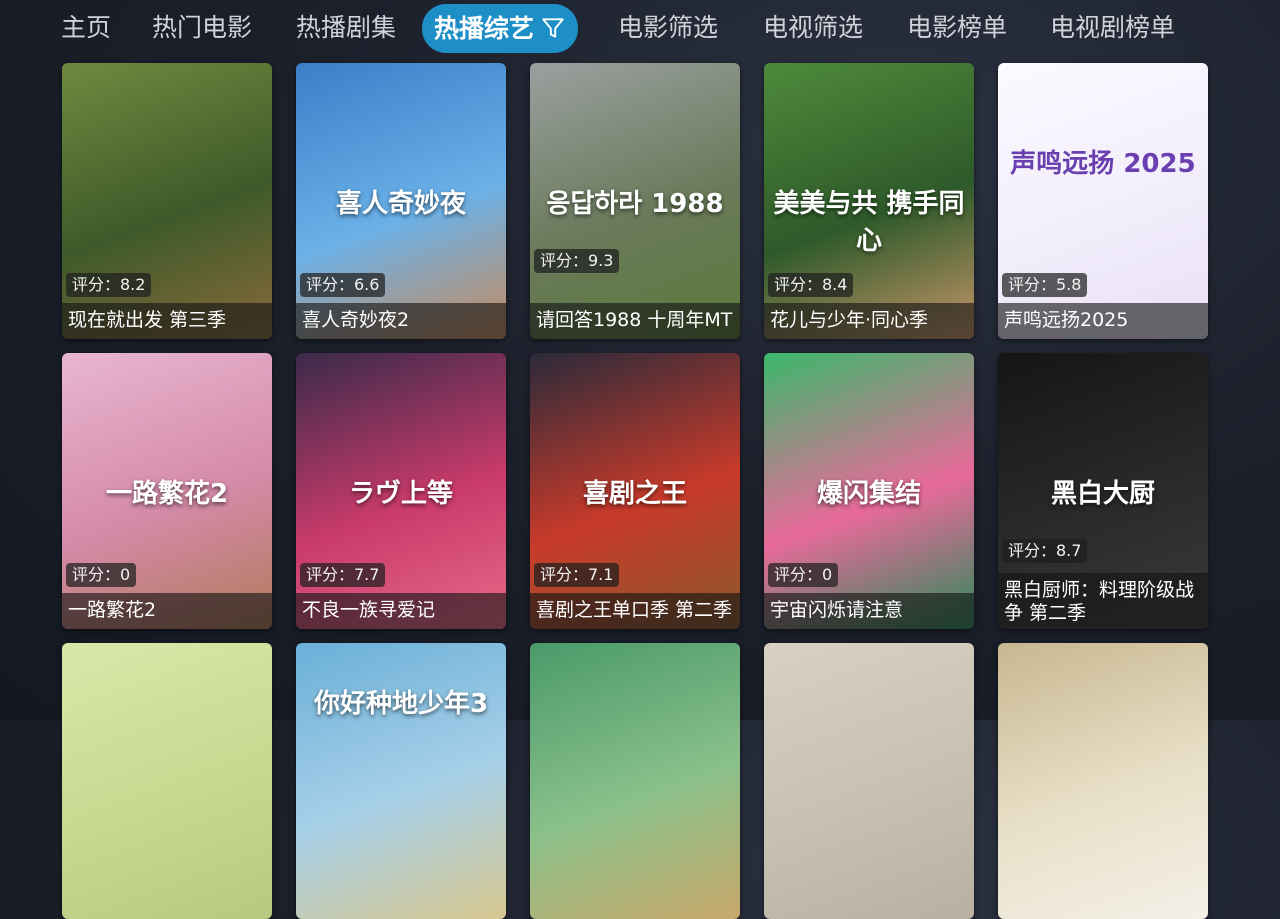 Image resolution: width=1280 pixels, height=919 pixels. I want to click on media-card: 黑白大厨黑白厨师：料理阶级战争 第二季 评分：8.7, so click(1103, 491).